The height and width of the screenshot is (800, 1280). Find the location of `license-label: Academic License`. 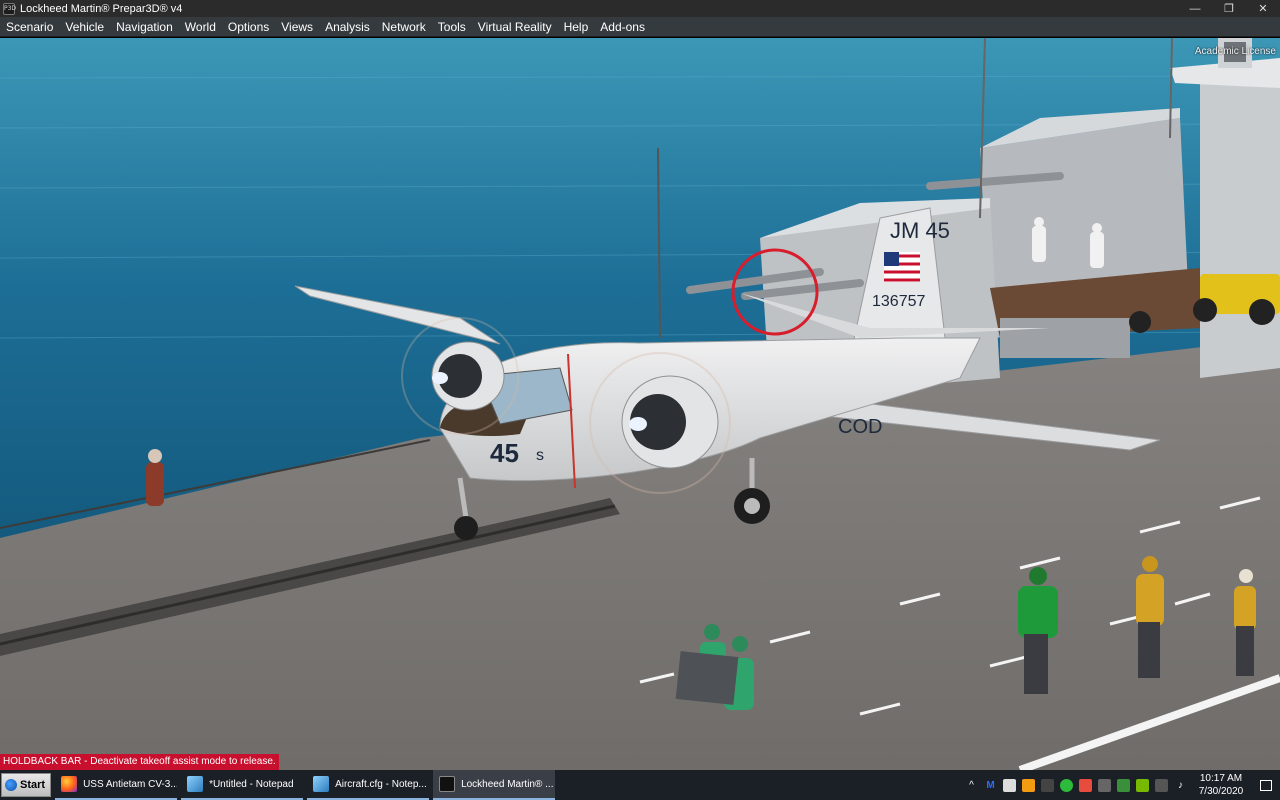

license-label: Academic License is located at coordinates (1235, 51).